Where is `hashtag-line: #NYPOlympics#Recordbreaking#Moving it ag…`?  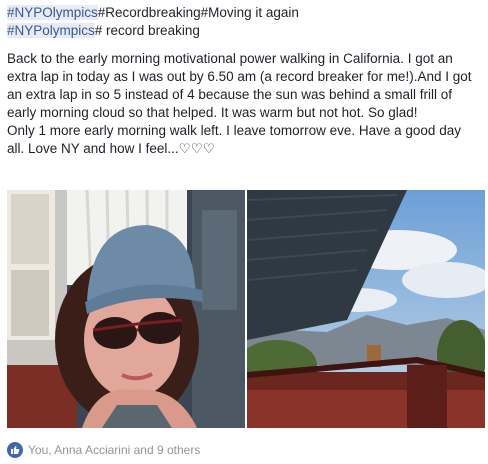 hashtag-line: #NYPOlympics#Recordbreaking#Moving it ag… is located at coordinates (245, 22).